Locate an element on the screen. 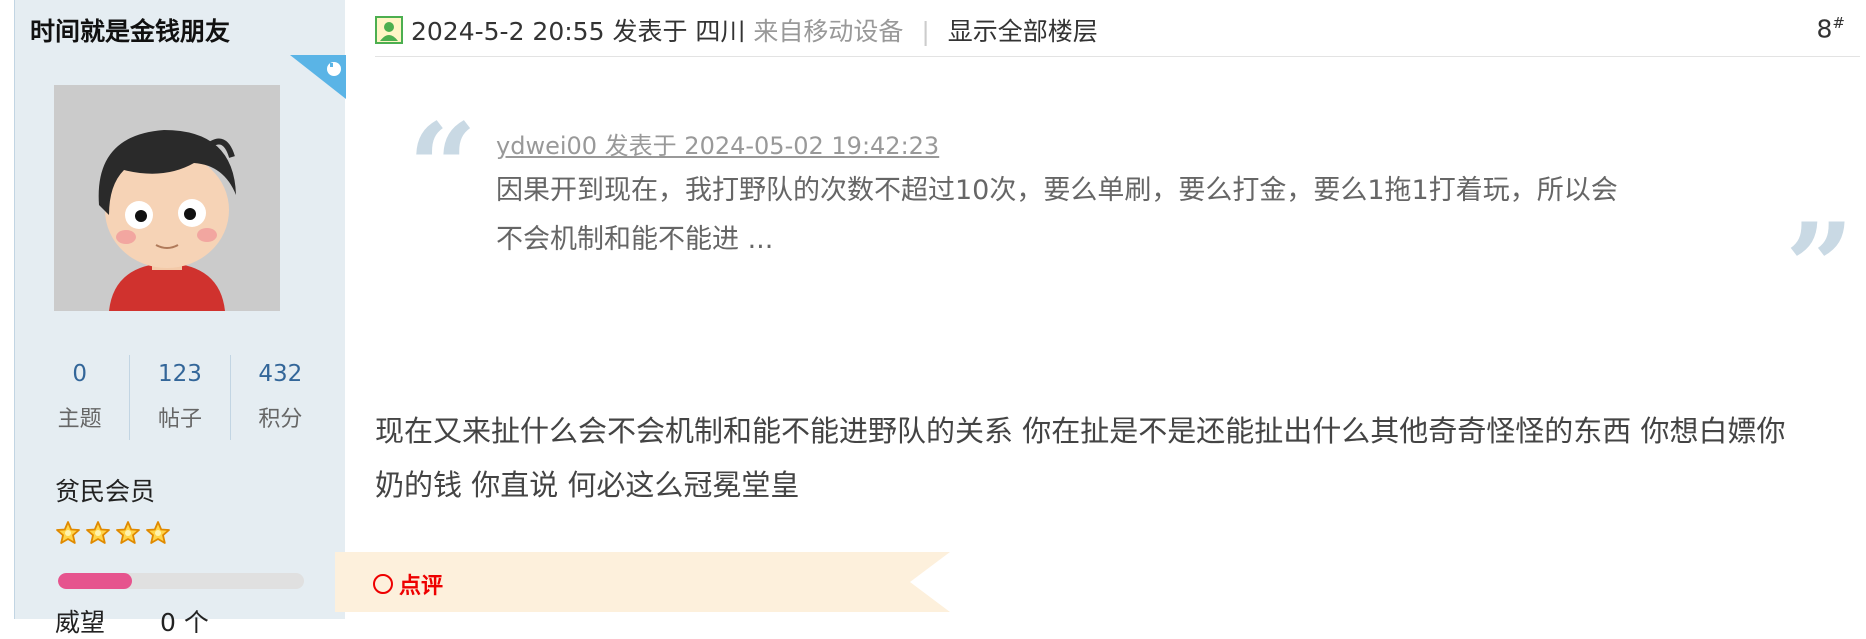 The width and height of the screenshot is (1866, 639). prestige-stat: 威望 0 个 is located at coordinates (132, 621).